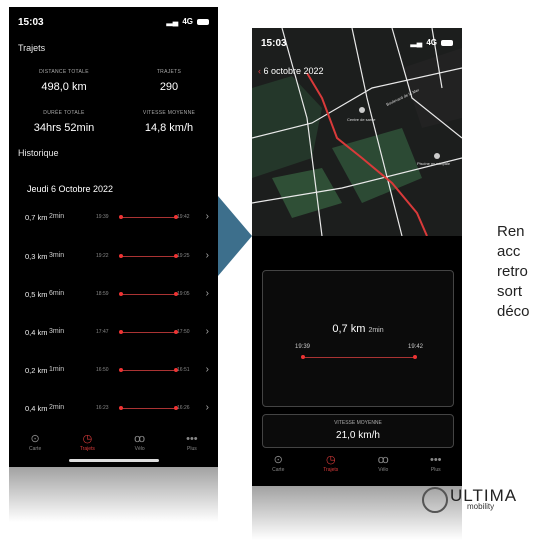  I want to click on caption-line: acc, so click(509, 251).